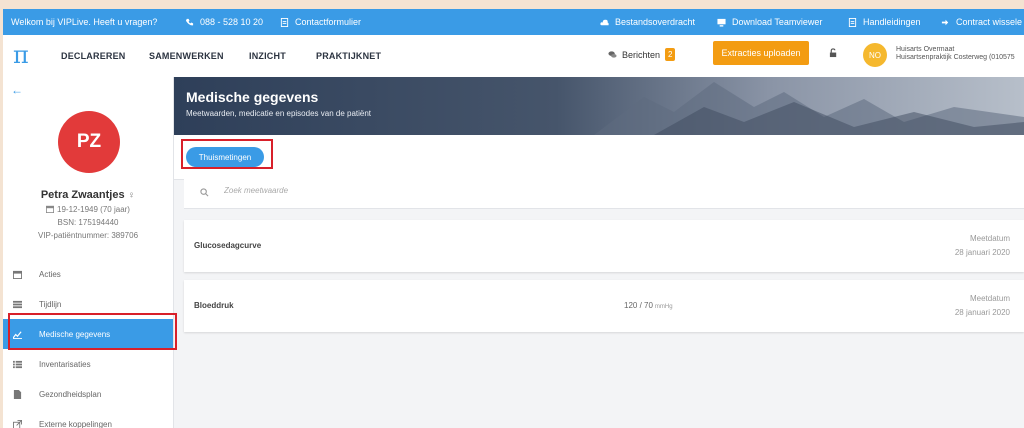 This screenshot has height=428, width=1024. What do you see at coordinates (655, 22) in the screenshot?
I see `bestandsoverdracht-label: Bestandsoverdracht` at bounding box center [655, 22].